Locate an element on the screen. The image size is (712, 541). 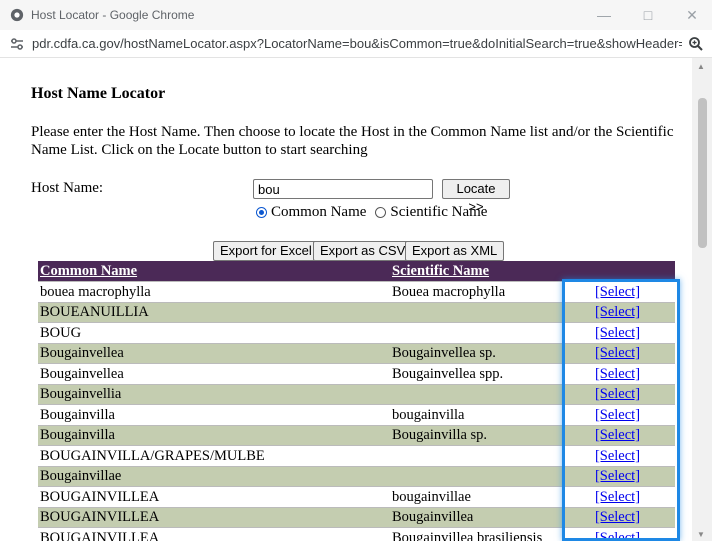
table-row: Bougainvilla Bougainvilla sp. [Select] is located at coordinates (356, 435).